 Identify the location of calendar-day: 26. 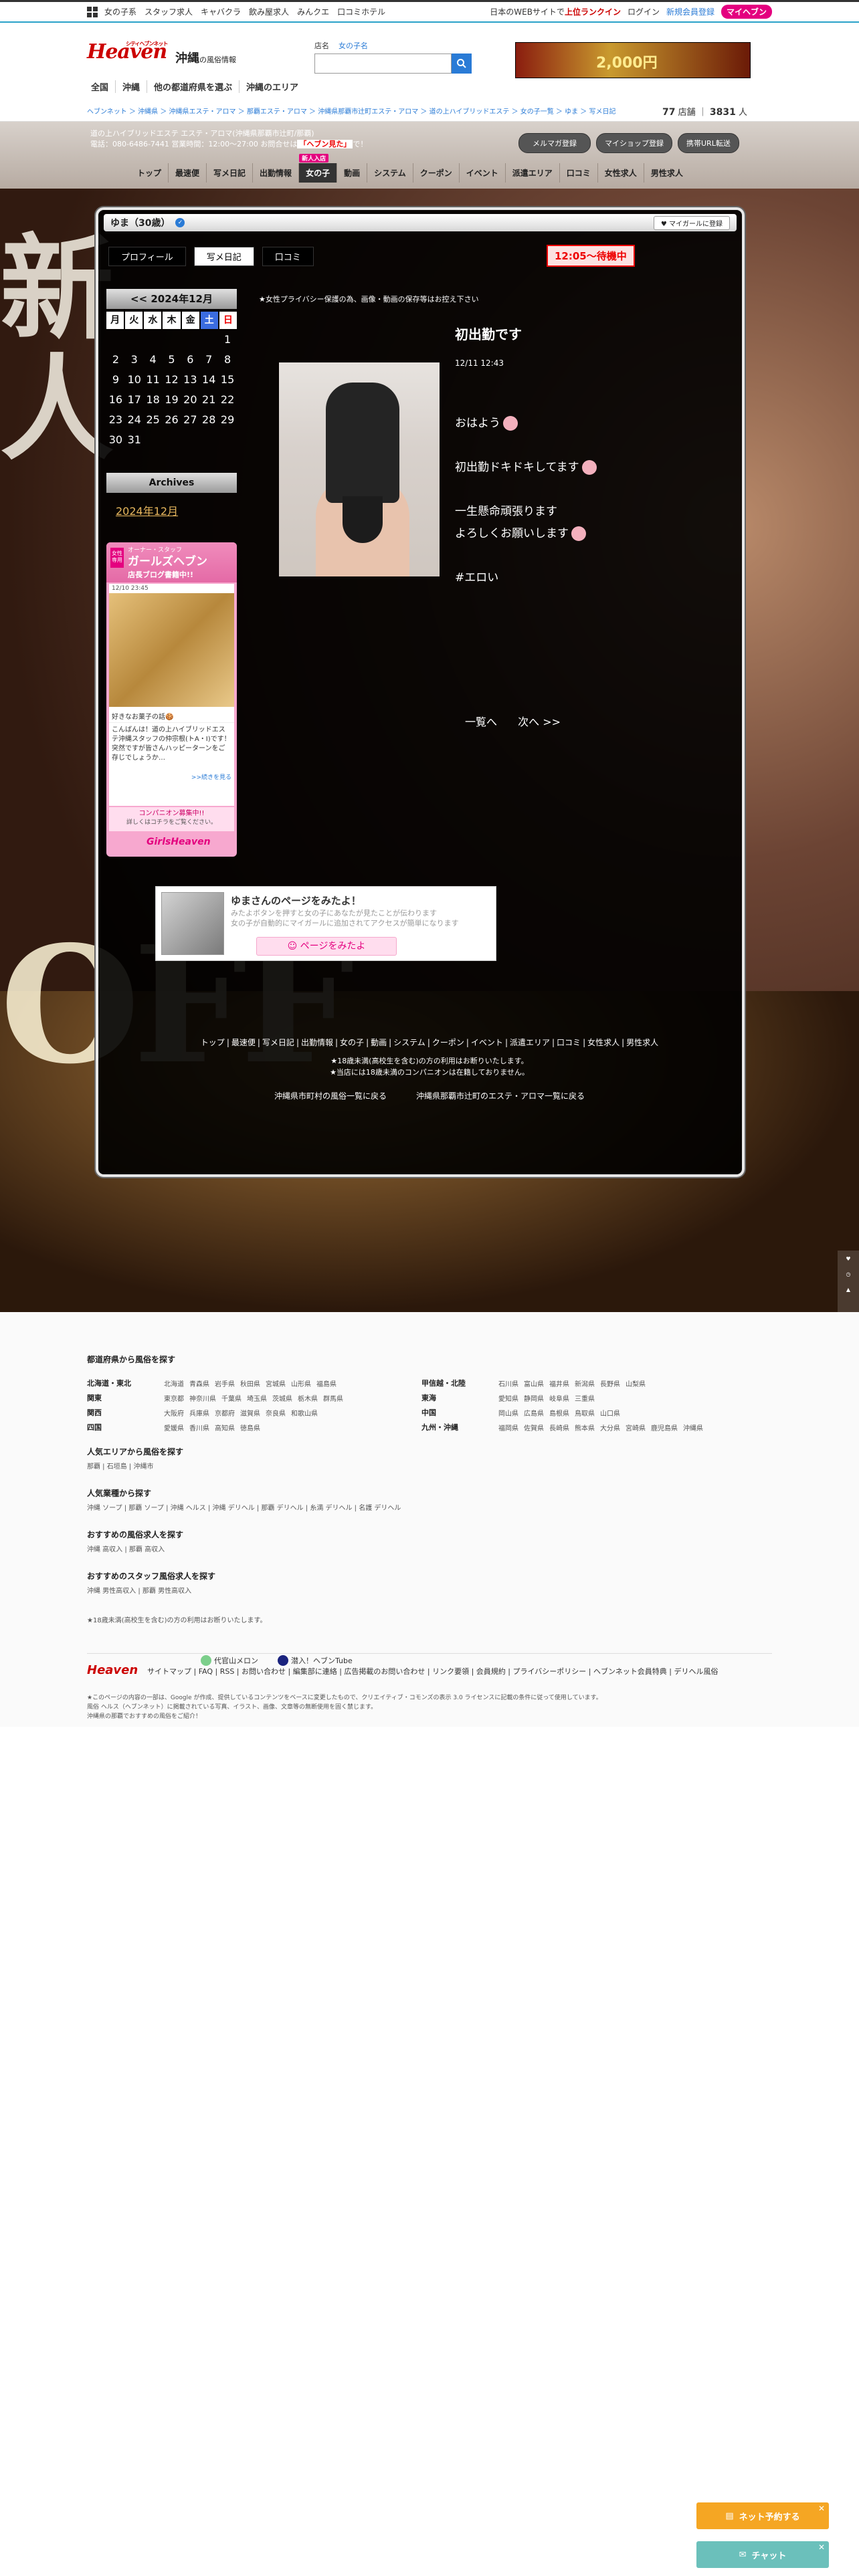
(172, 420).